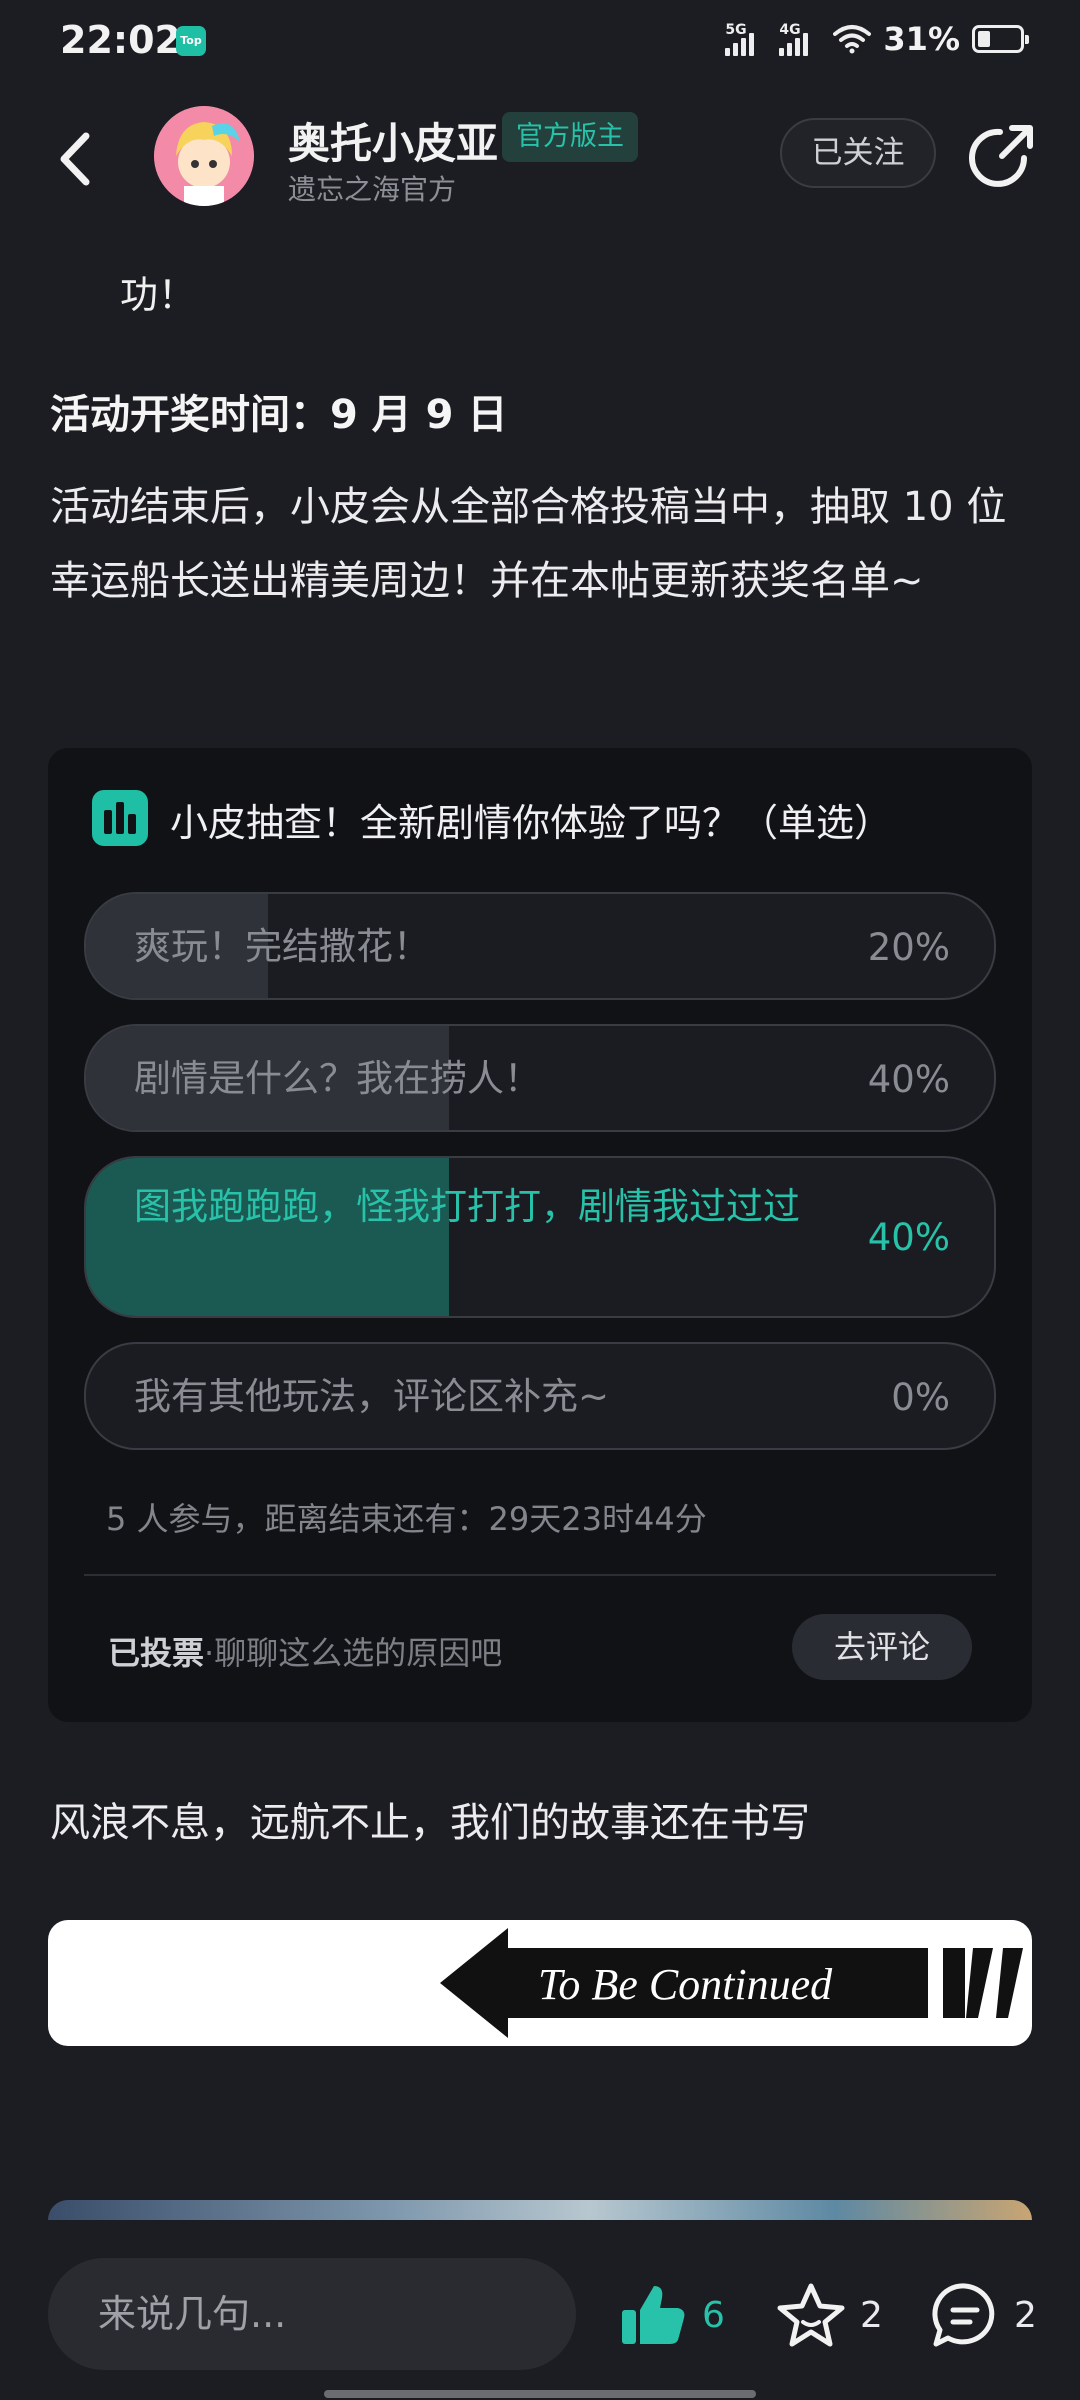  Describe the element at coordinates (540, 946) in the screenshot. I see `poll-option-1: 爽玩！完结撒花！ 20%` at that location.